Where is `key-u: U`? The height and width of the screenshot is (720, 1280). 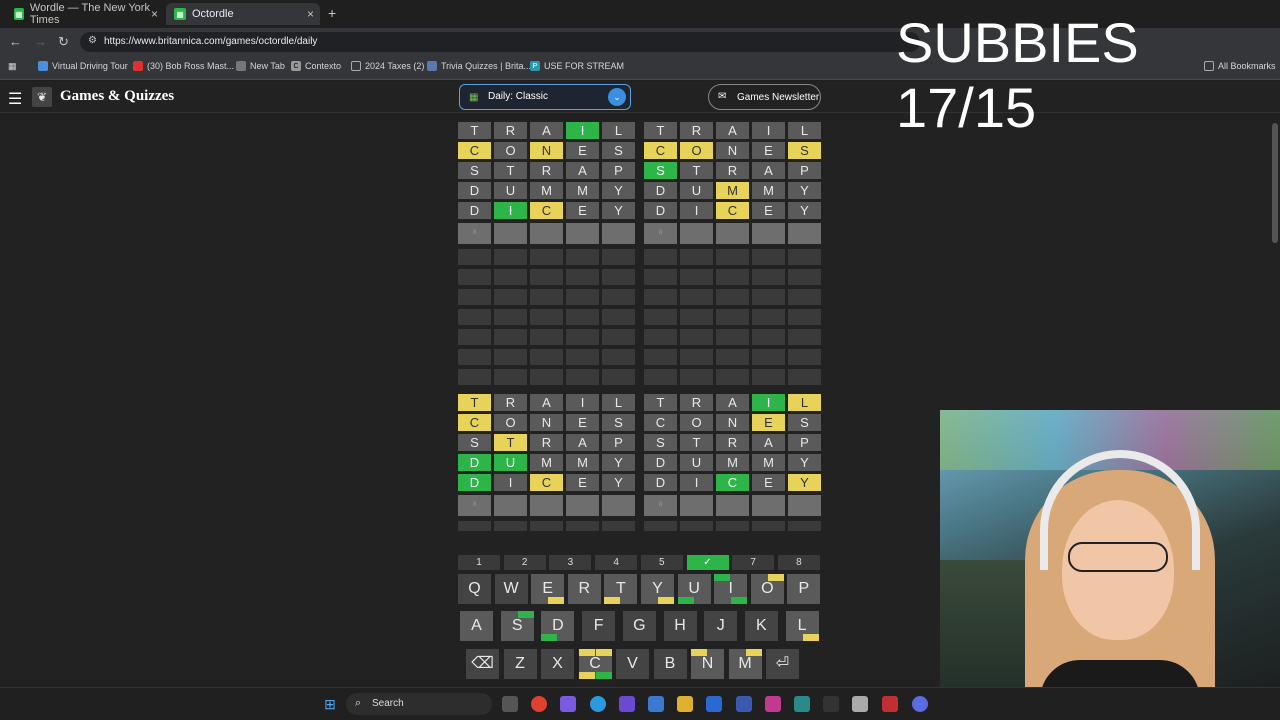 key-u: U is located at coordinates (694, 589).